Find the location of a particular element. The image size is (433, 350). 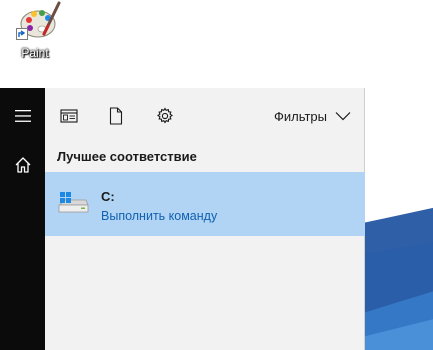

drive-icon is located at coordinates (73, 202).